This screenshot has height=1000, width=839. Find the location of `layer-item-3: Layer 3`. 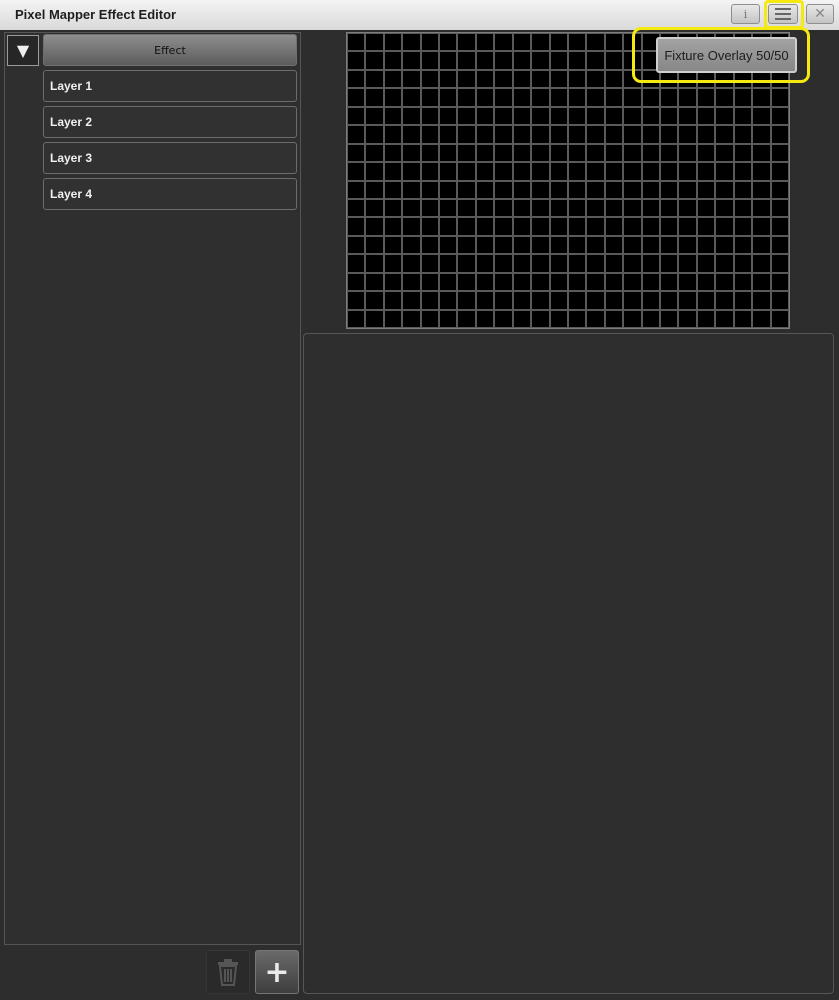

layer-item-3: Layer 3 is located at coordinates (170, 158).